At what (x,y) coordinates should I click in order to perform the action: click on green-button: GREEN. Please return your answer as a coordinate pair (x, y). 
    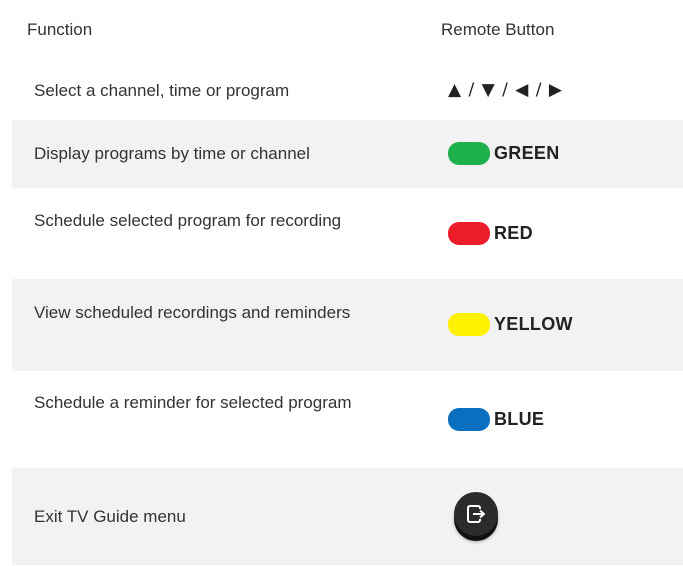
    Looking at the image, I should click on (504, 153).